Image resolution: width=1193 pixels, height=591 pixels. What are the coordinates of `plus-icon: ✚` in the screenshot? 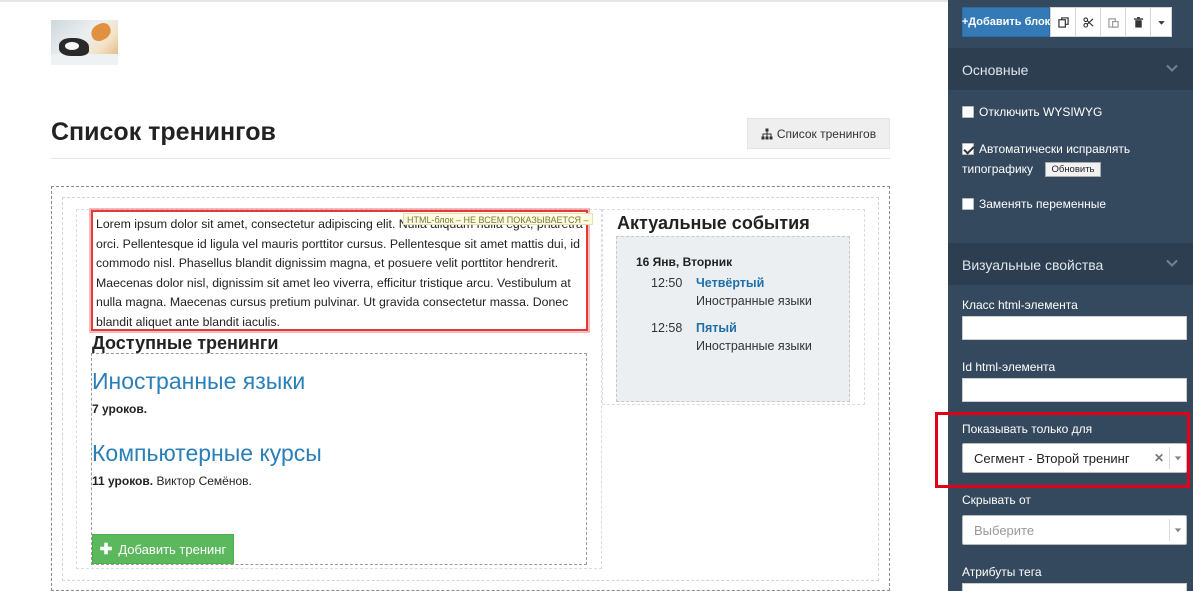 It's located at (106, 549).